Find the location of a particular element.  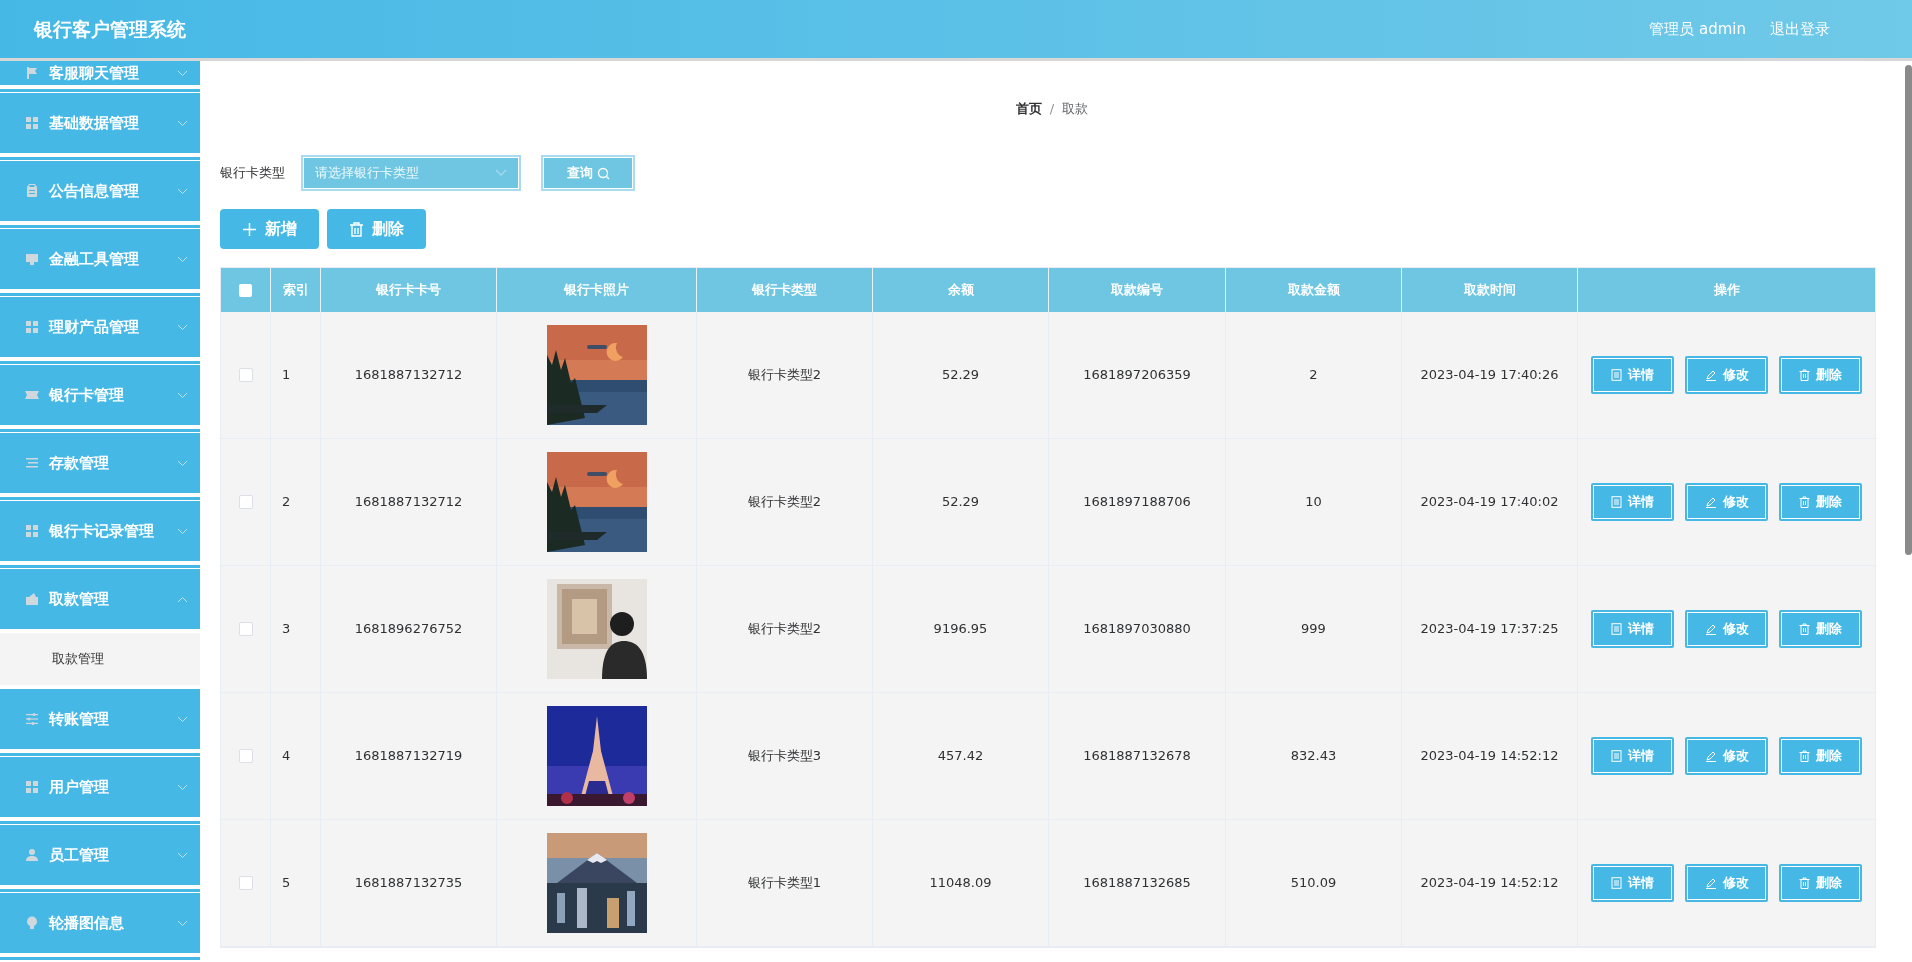

search-button: 查询 is located at coordinates (588, 173).